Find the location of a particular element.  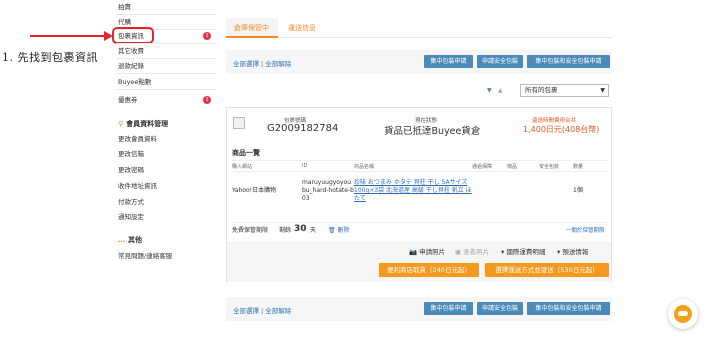

convenience-store-button: 便利商店取貨（240日元起） is located at coordinates (429, 270).